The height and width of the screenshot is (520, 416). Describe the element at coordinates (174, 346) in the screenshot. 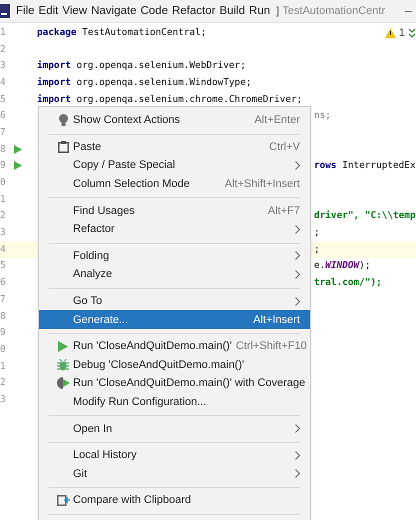

I see `menu-item: Run 'CloseAndQuitDemo.main()' Ctrl+Shift+F10` at that location.